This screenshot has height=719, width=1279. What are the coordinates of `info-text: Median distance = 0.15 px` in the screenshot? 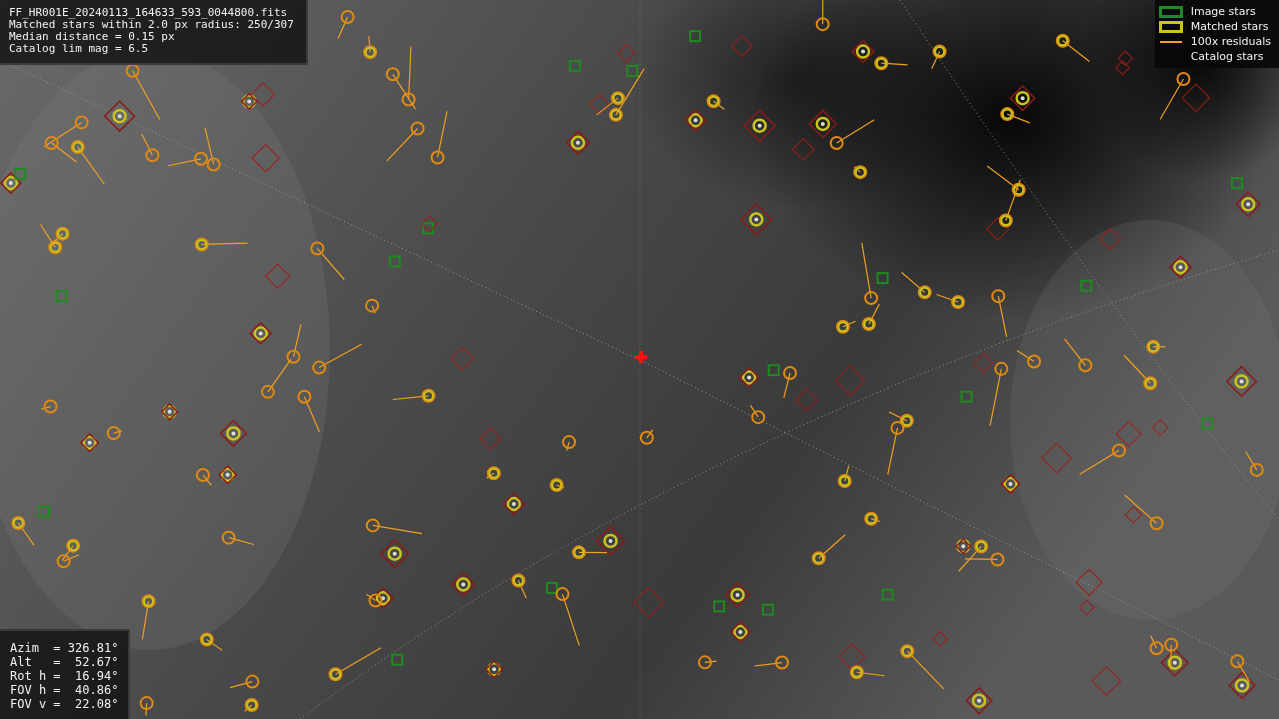 It's located at (92, 37).